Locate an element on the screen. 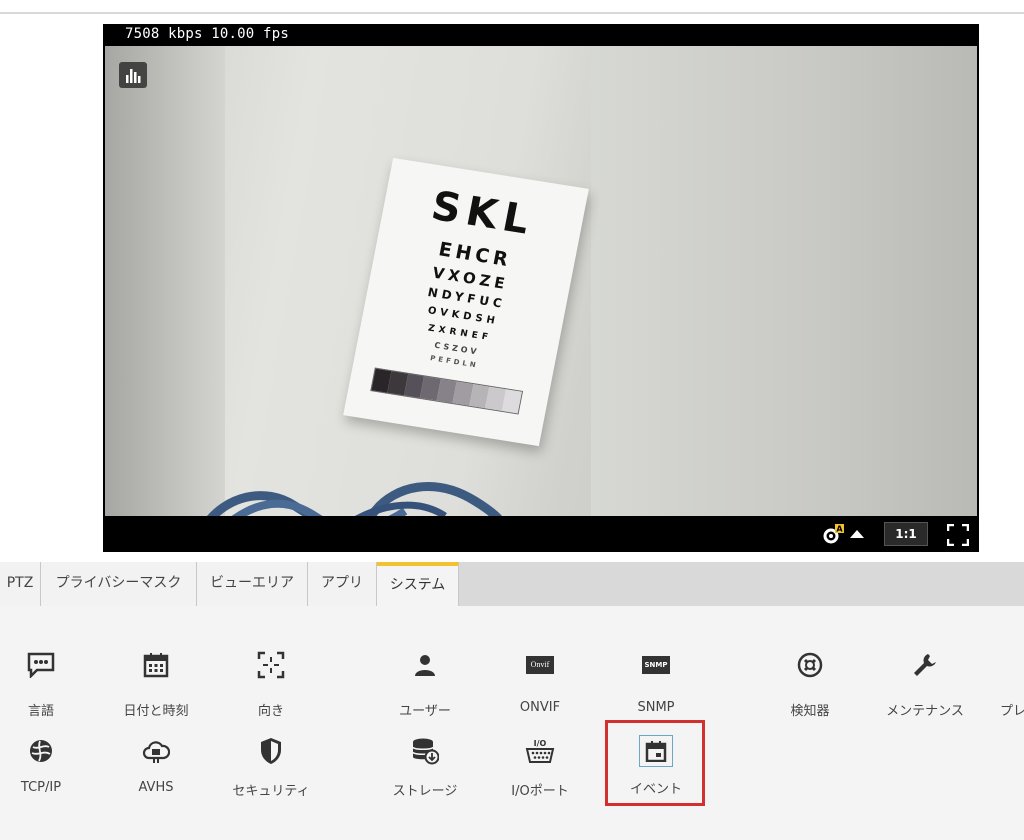 Image resolution: width=1024 pixels, height=840 pixels. system-item-label: セキュリティ is located at coordinates (271, 791).